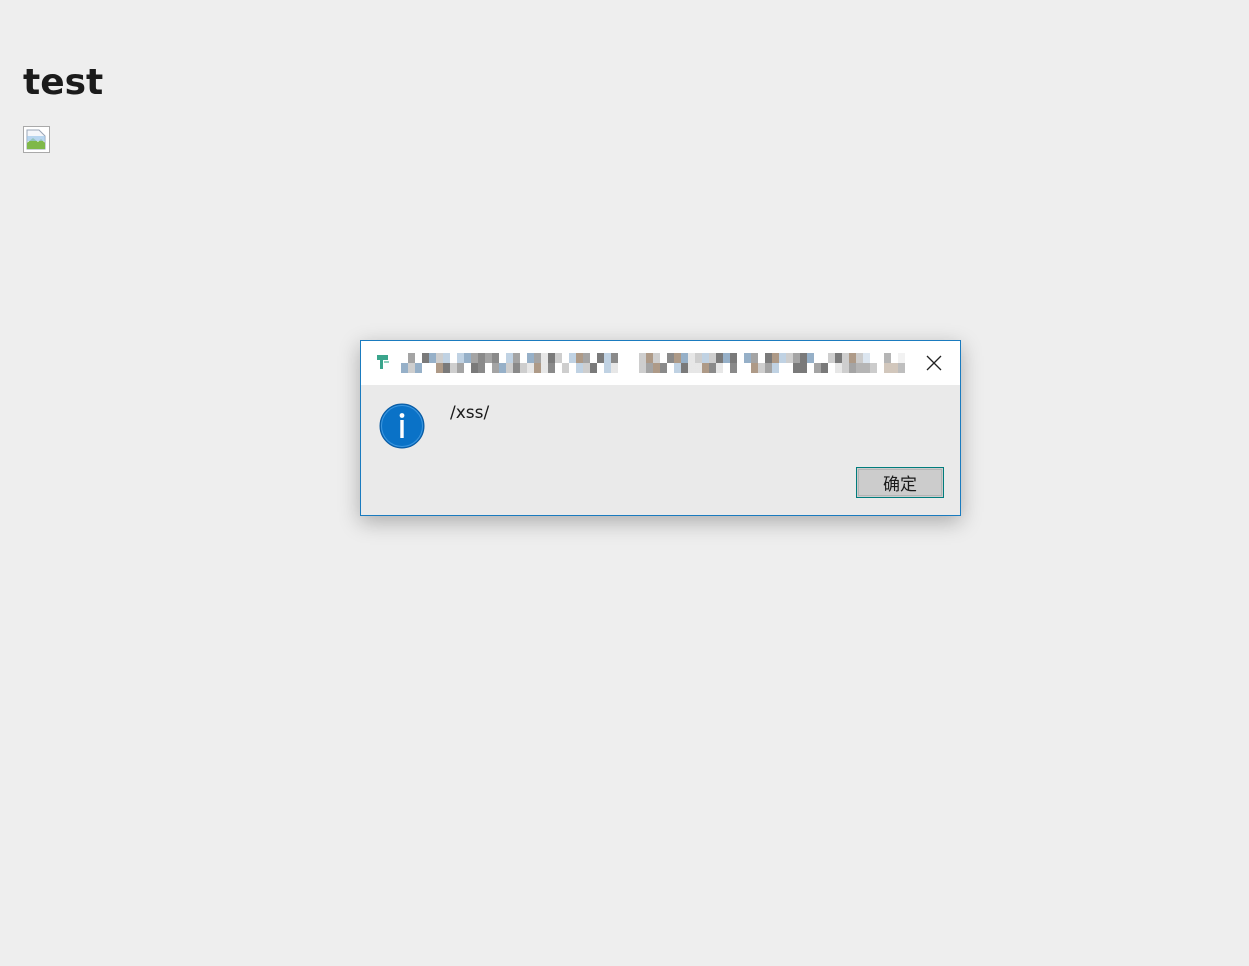 The width and height of the screenshot is (1249, 966). I want to click on close-icon, so click(934, 363).